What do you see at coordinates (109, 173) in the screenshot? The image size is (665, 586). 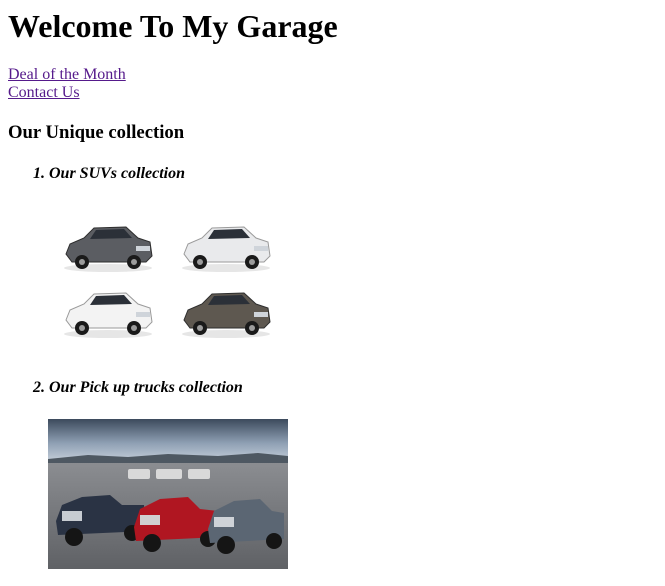 I see `suv-collection-heading: 1. Our SUVs collection` at bounding box center [109, 173].